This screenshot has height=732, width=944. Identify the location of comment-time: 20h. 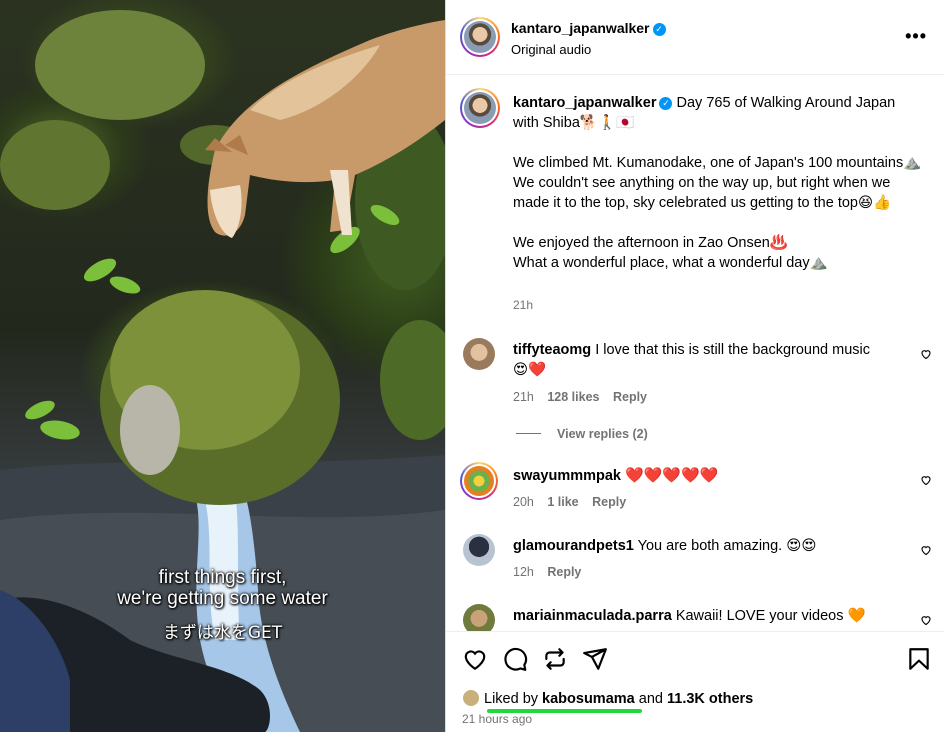
(523, 502).